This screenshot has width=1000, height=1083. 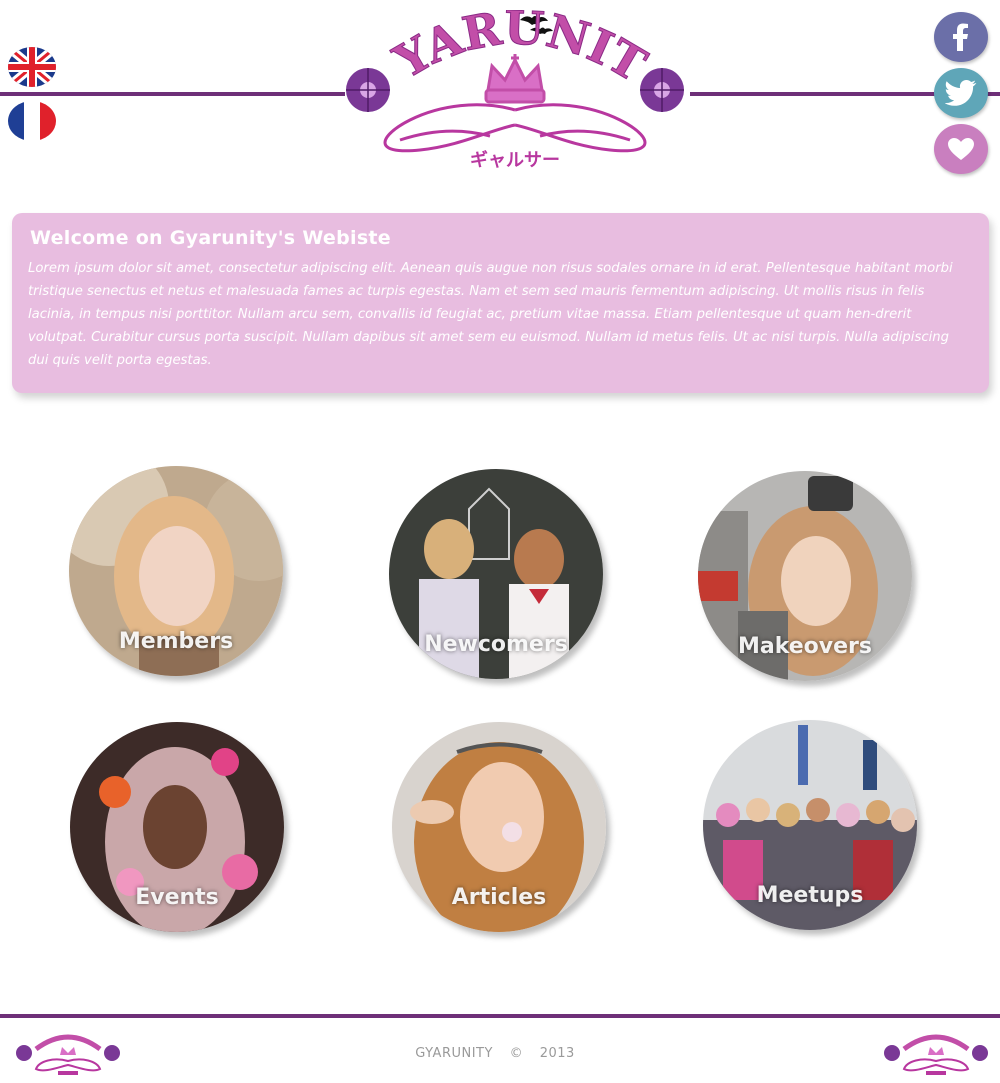 What do you see at coordinates (177, 827) in the screenshot?
I see `tile-events: Events` at bounding box center [177, 827].